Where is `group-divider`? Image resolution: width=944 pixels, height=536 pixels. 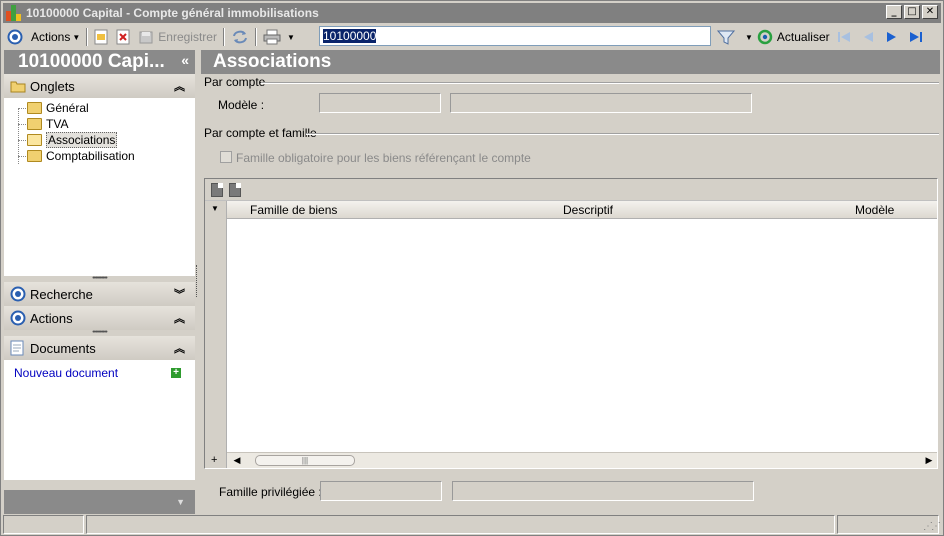
group-divider is located at coordinates (600, 83).